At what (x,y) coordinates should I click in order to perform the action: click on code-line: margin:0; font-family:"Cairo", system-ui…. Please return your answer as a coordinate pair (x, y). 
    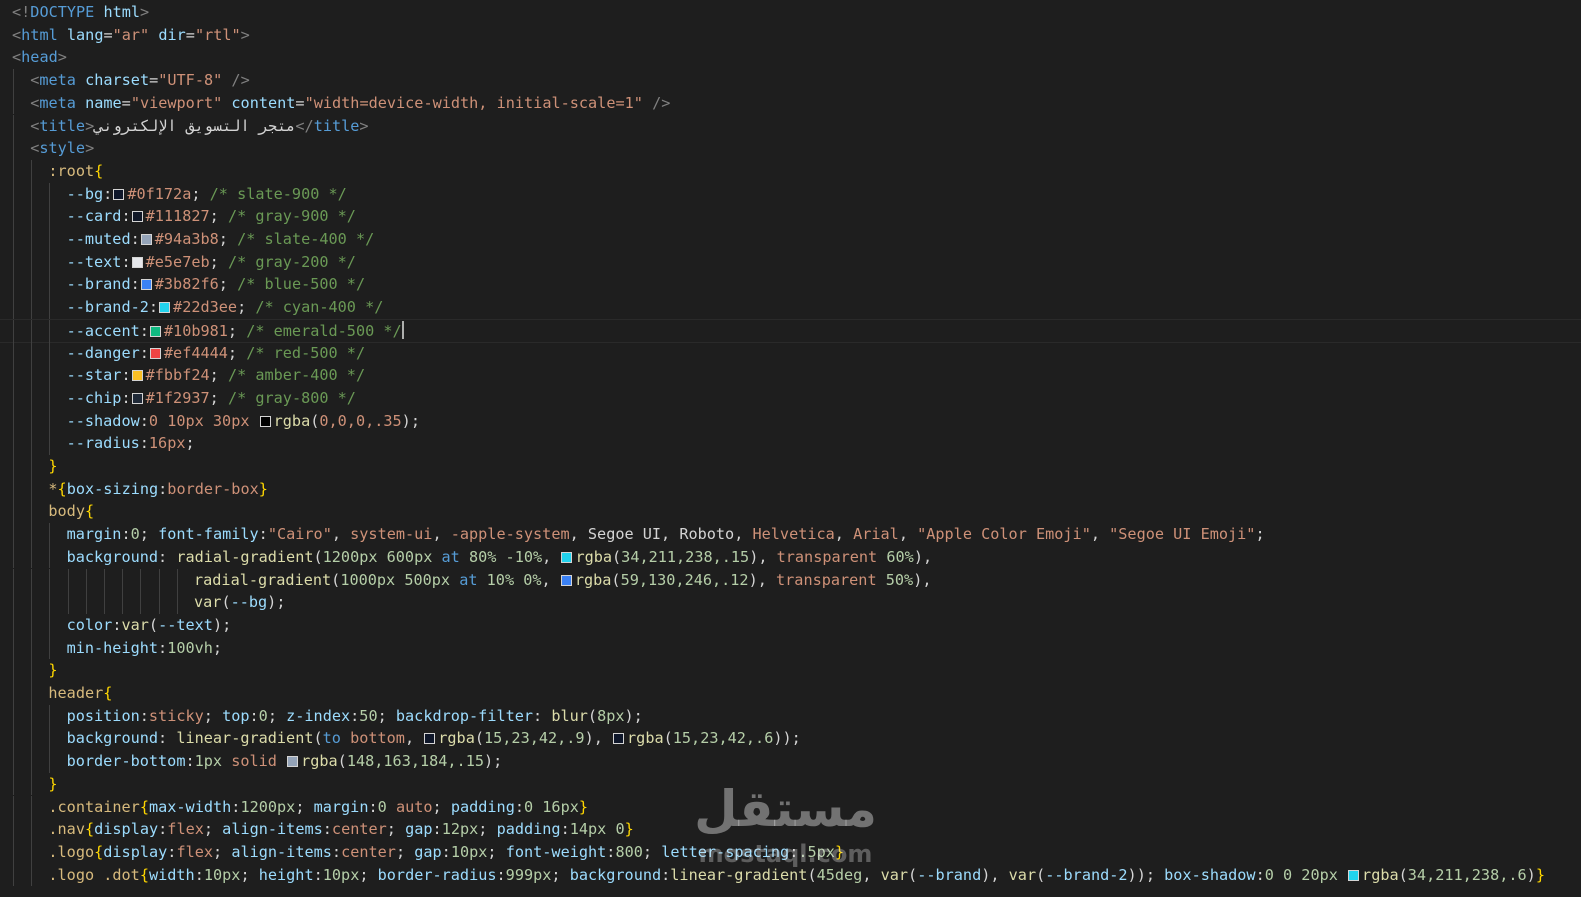
    Looking at the image, I should click on (790, 534).